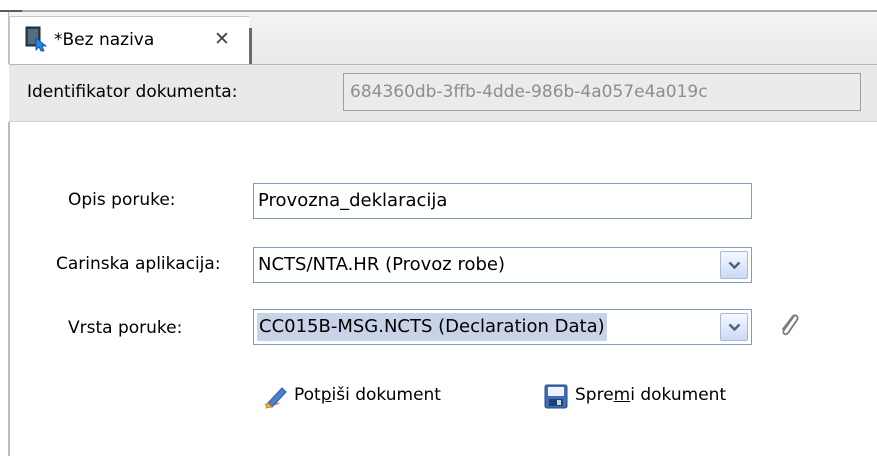 The height and width of the screenshot is (456, 877). What do you see at coordinates (222, 39) in the screenshot?
I see `close-icon: ✕` at bounding box center [222, 39].